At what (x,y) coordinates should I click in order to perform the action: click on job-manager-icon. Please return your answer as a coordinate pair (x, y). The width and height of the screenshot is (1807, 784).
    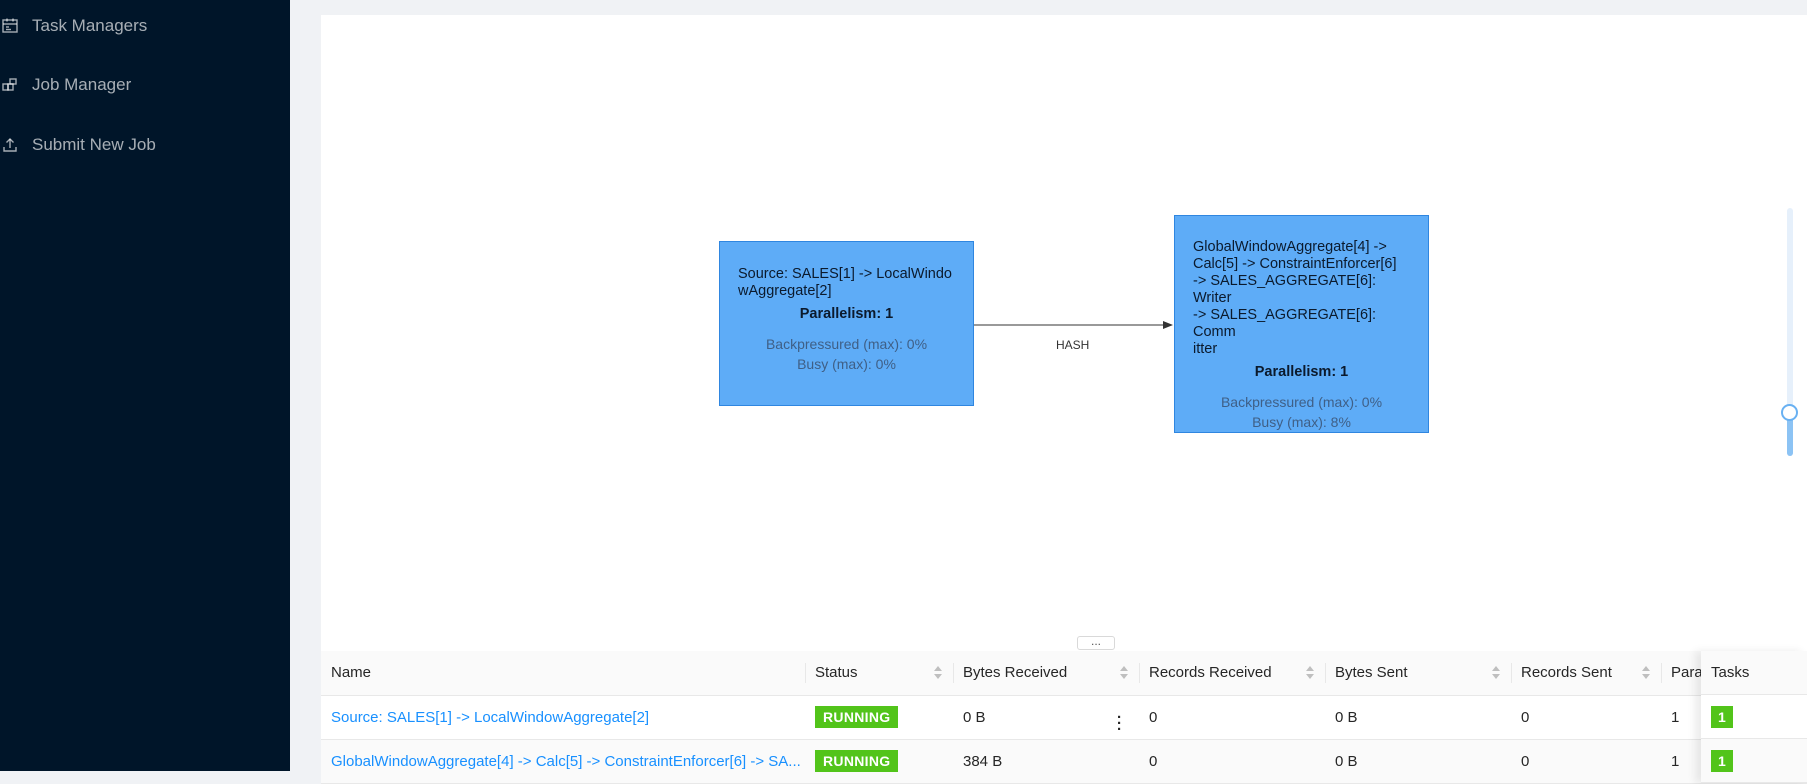
    Looking at the image, I should click on (10, 85).